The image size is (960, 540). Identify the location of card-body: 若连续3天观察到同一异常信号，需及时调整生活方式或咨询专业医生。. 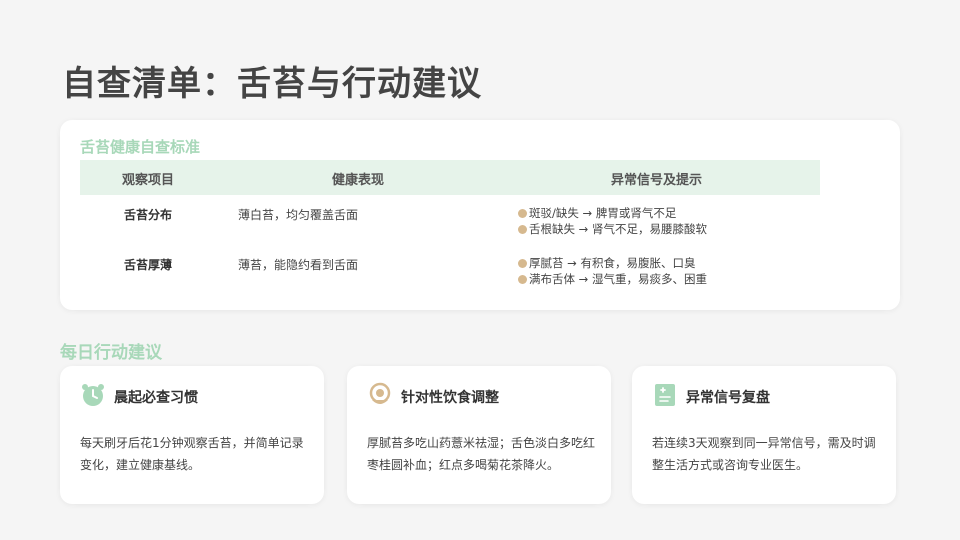
(764, 454).